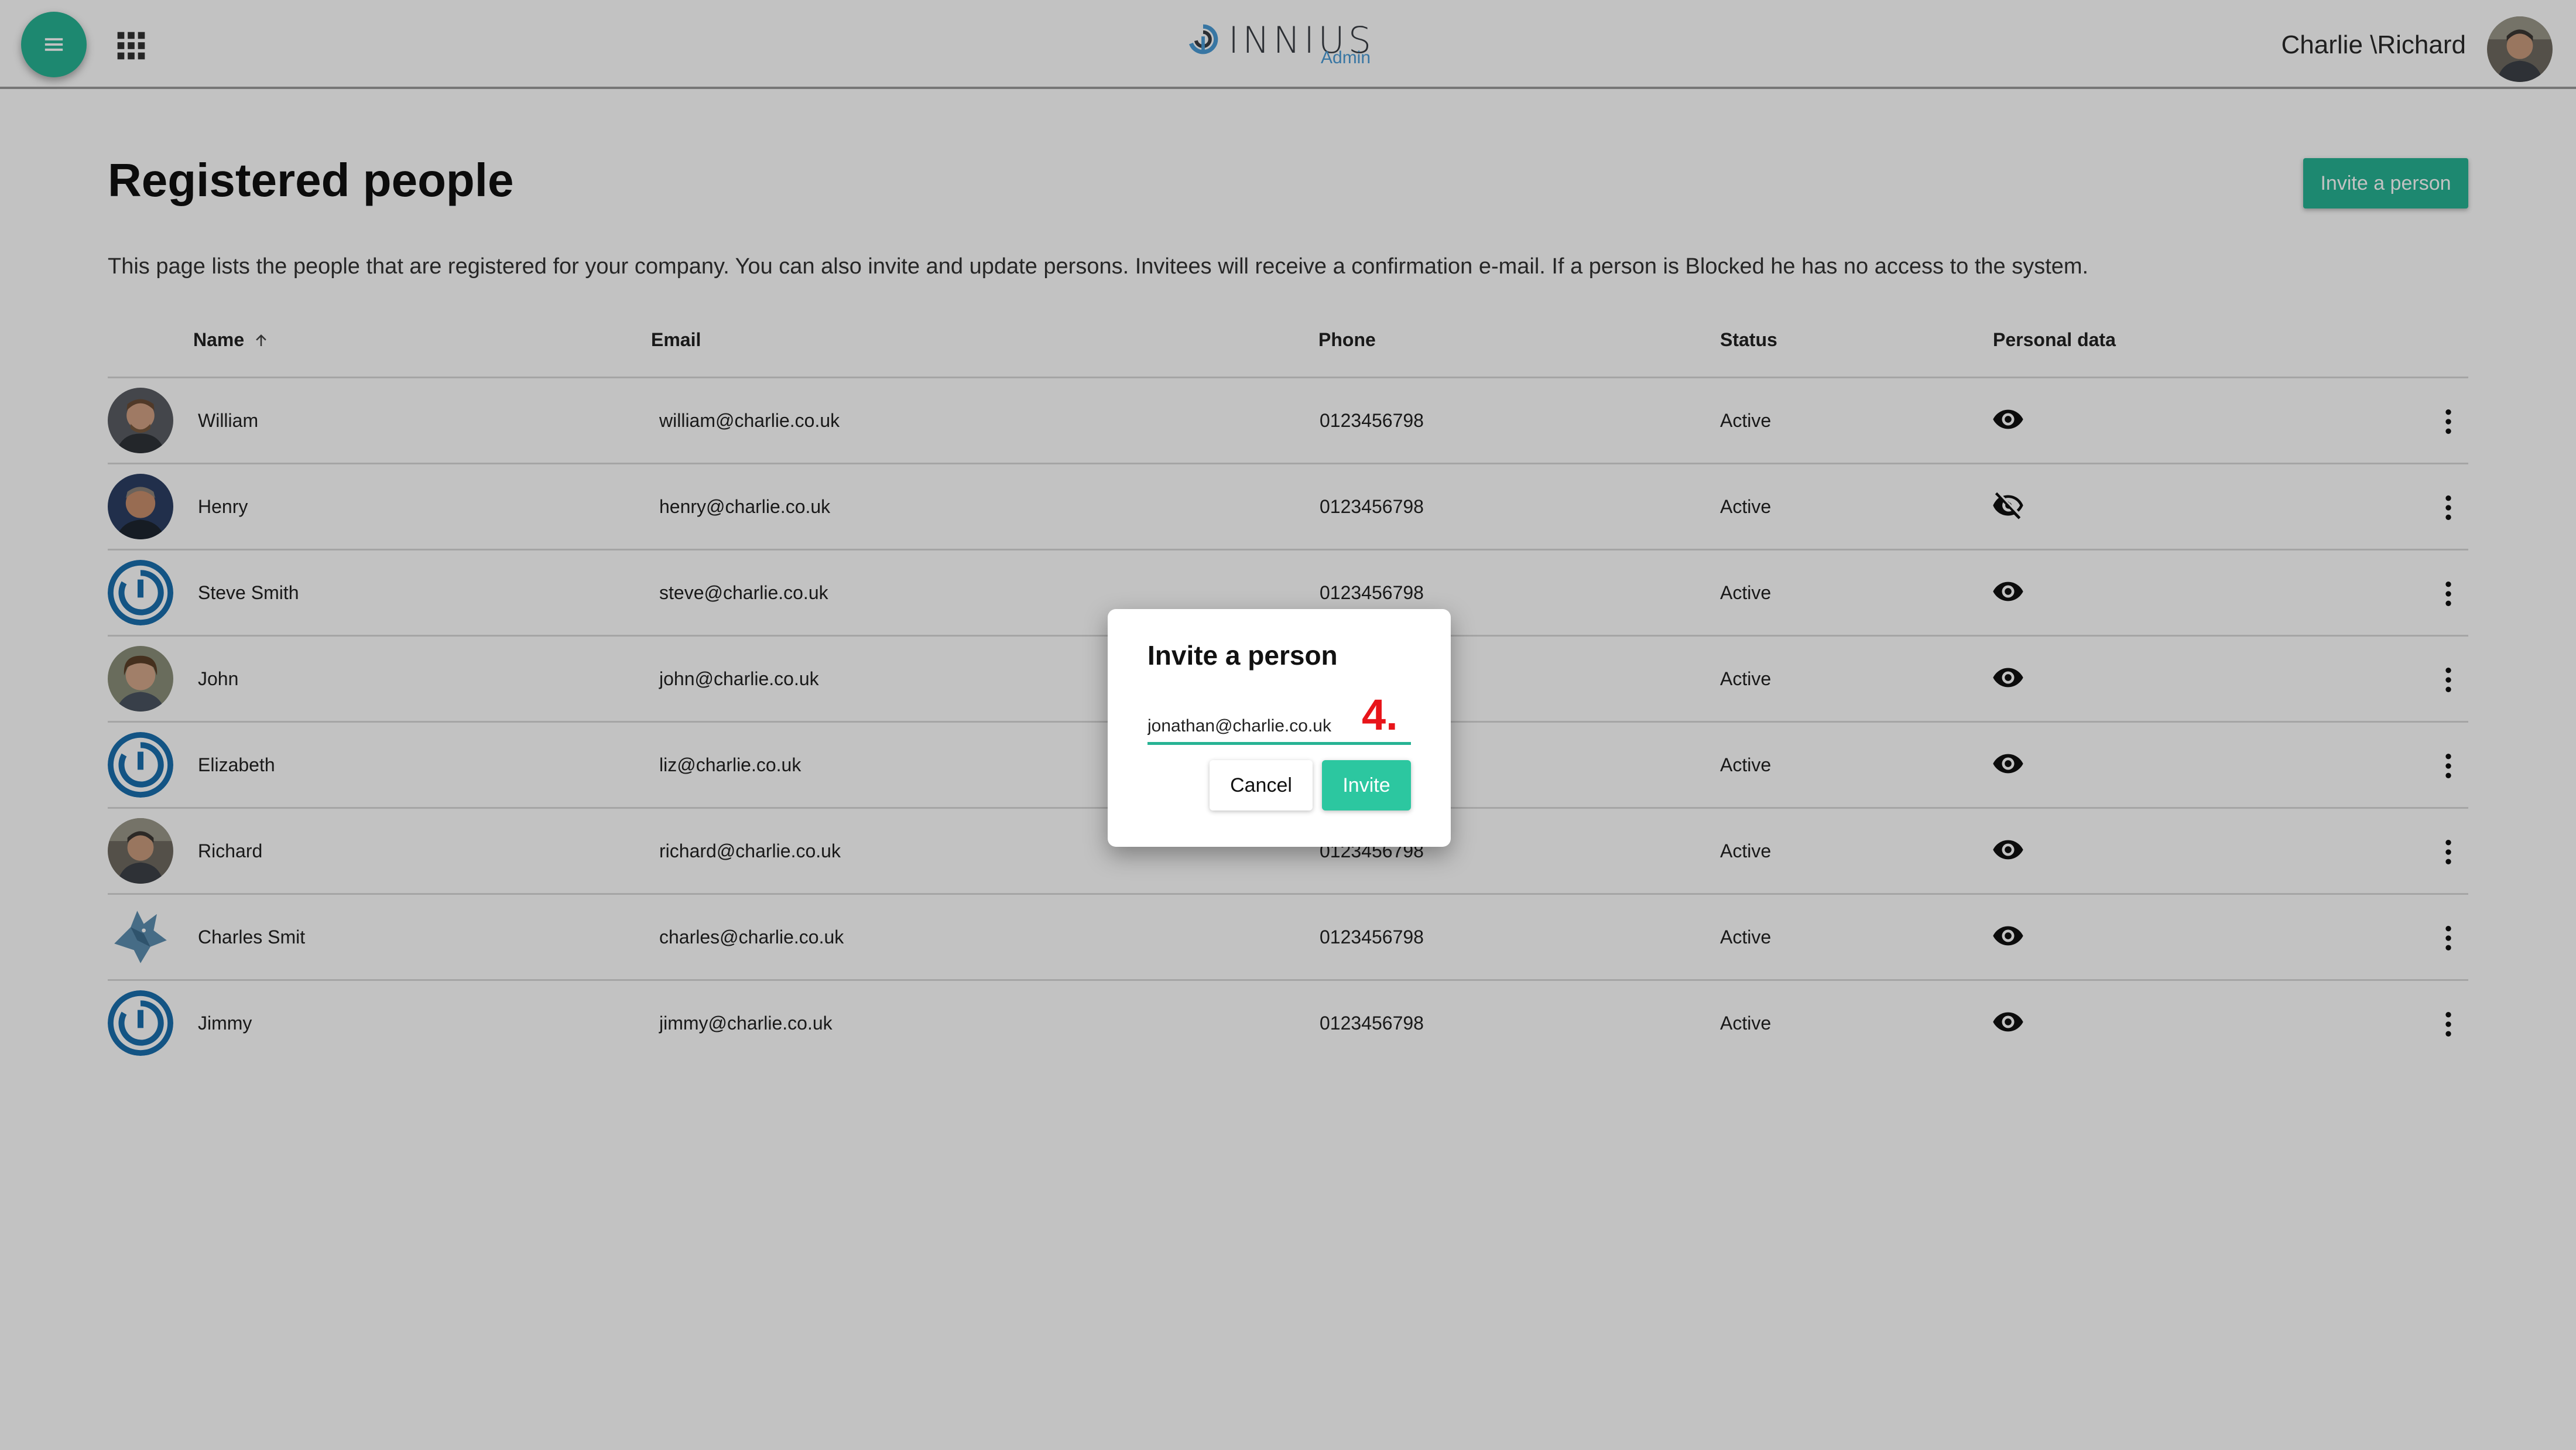  I want to click on step-marker-annotation: 4., so click(1380, 715).